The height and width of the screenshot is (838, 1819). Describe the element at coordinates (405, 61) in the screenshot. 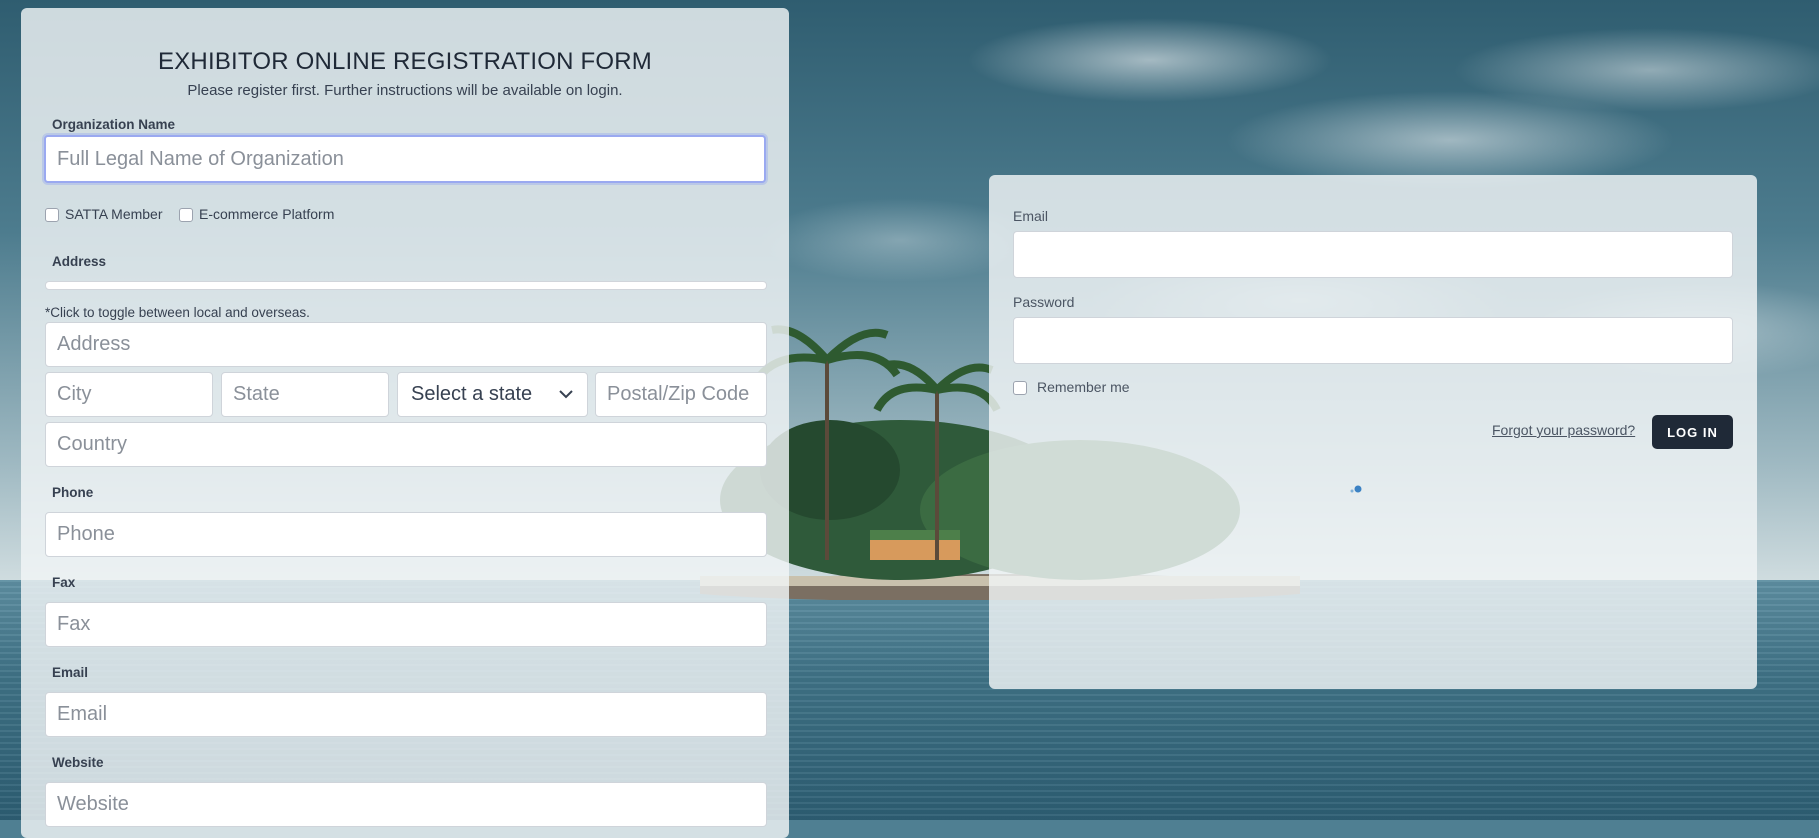

I see `registration-title: EXHIBITOR ONLINE REGISTRATION FORM` at that location.